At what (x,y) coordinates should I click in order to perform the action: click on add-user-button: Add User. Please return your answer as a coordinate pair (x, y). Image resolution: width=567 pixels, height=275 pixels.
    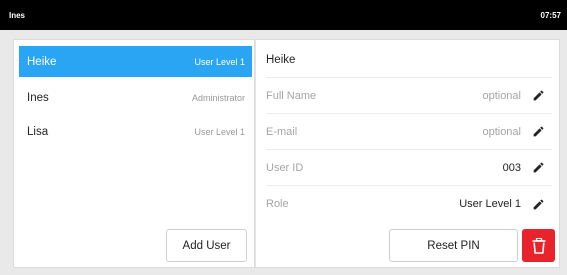
    Looking at the image, I should click on (206, 245).